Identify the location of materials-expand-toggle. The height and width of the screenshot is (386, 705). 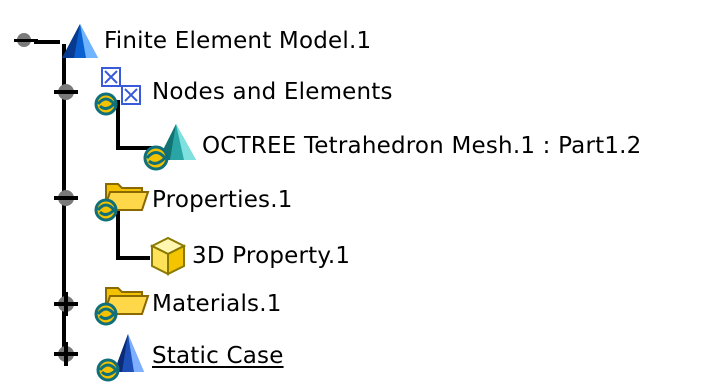
(66, 304).